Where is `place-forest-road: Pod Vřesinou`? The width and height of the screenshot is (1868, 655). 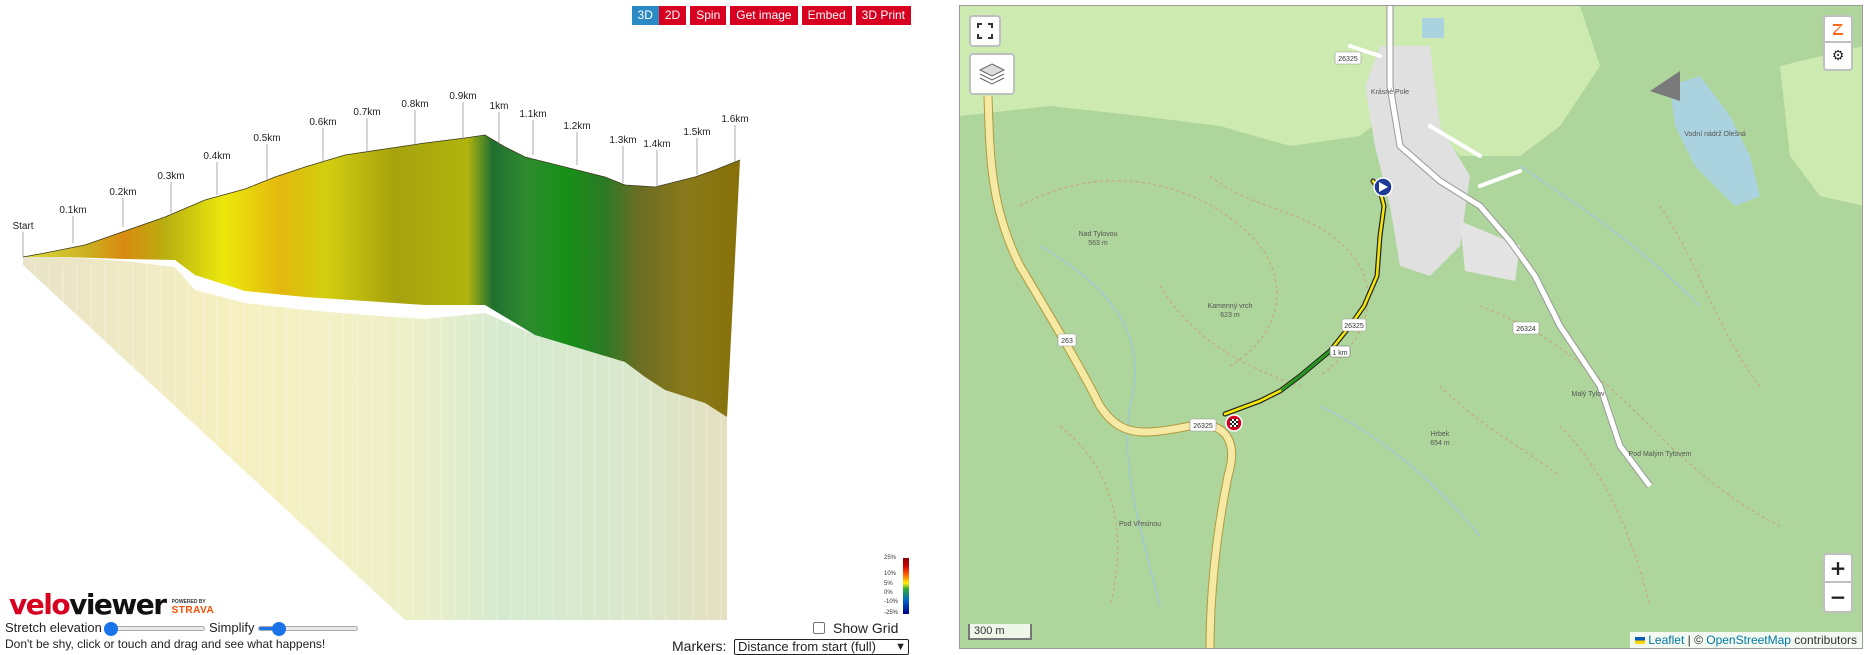
place-forest-road: Pod Vřesinou is located at coordinates (1140, 524).